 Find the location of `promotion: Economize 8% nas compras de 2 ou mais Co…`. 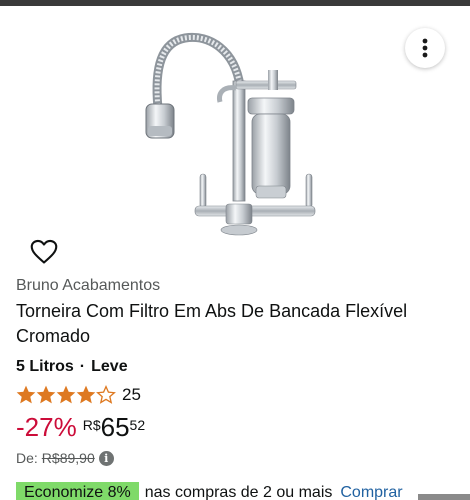

promotion: Economize 8% nas compras de 2 ou mais Co… is located at coordinates (209, 491).